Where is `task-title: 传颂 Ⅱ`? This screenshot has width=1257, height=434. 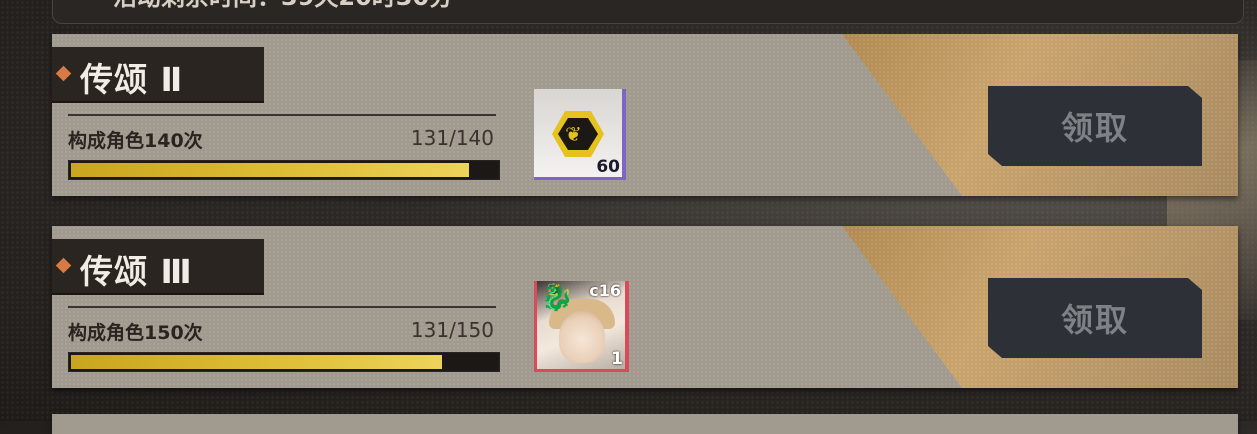
task-title: 传颂 Ⅱ is located at coordinates (132, 79).